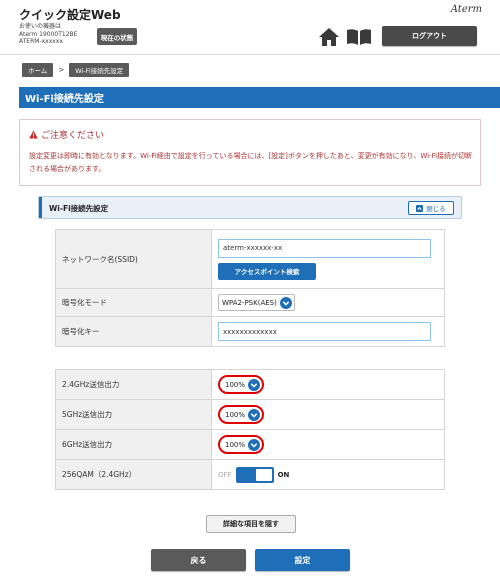  What do you see at coordinates (302, 560) in the screenshot?
I see `apply-button: 設定` at bounding box center [302, 560].